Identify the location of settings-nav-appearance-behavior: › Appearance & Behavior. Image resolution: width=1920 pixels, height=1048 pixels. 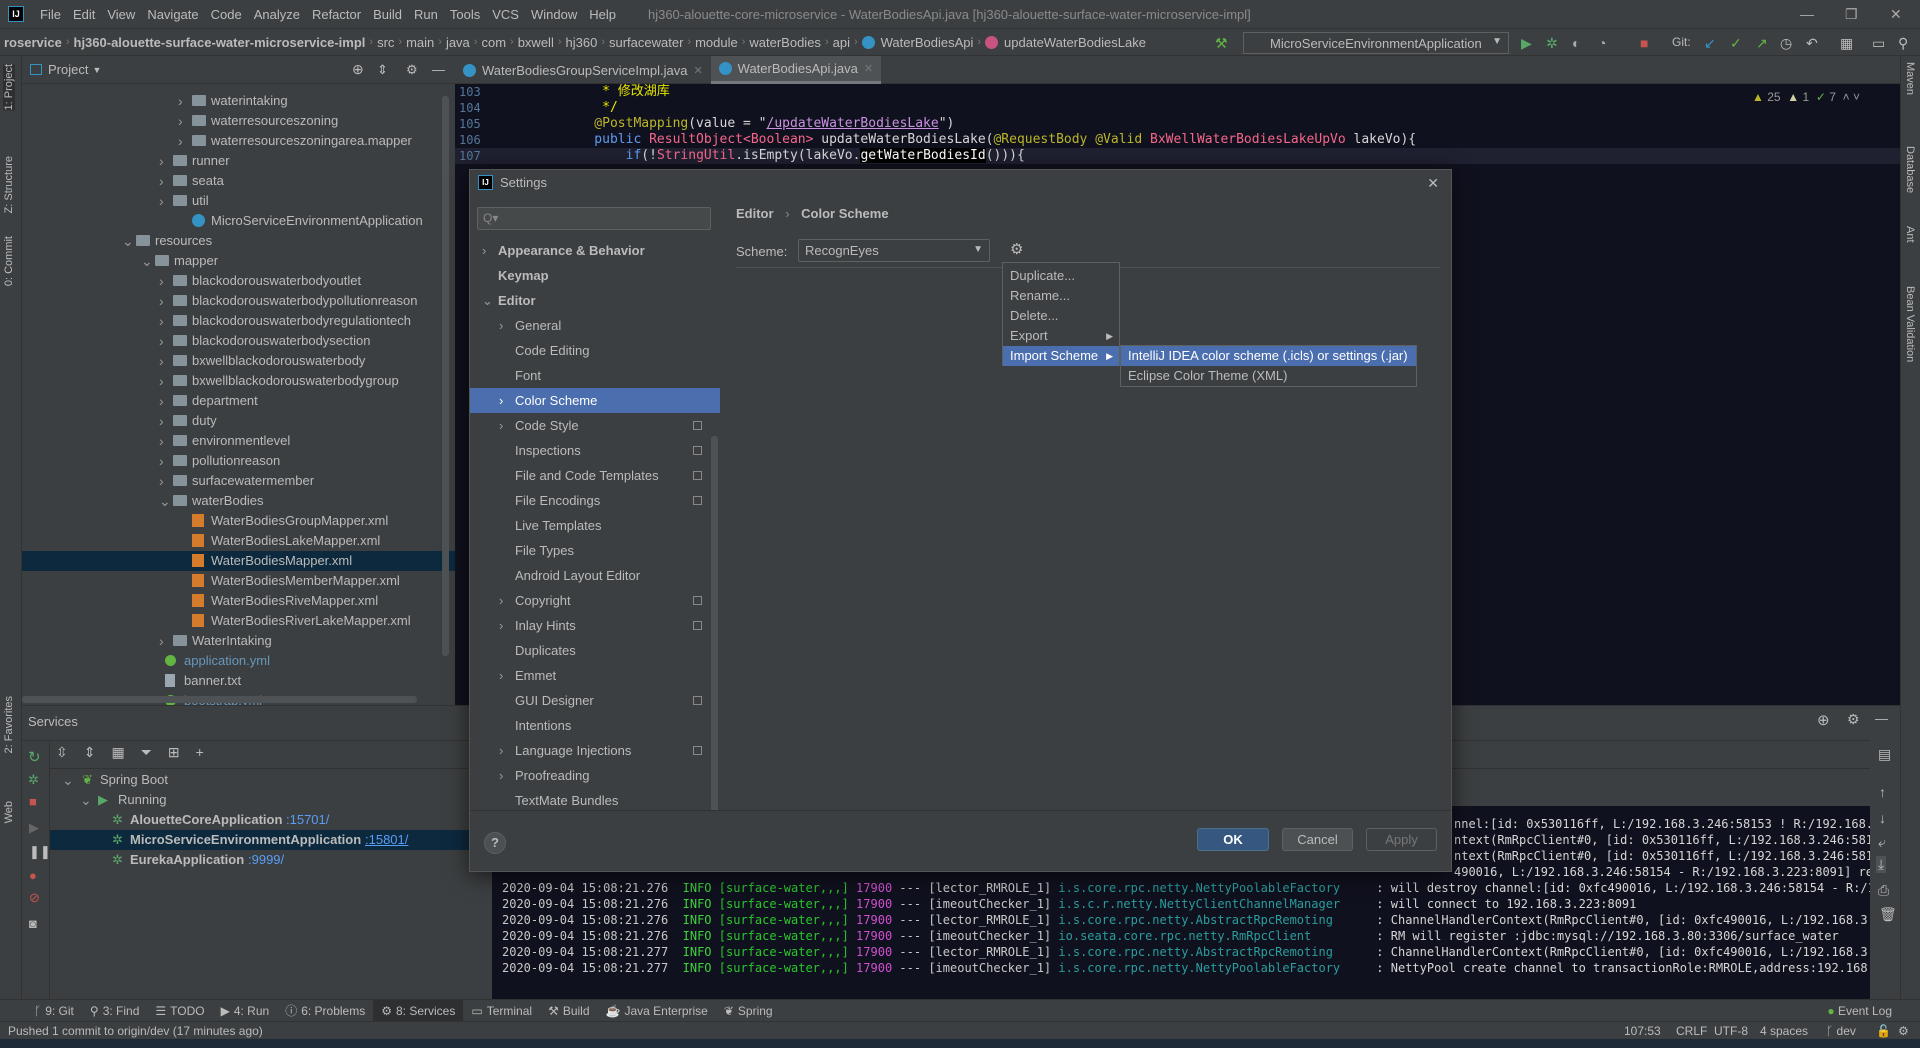
(595, 250).